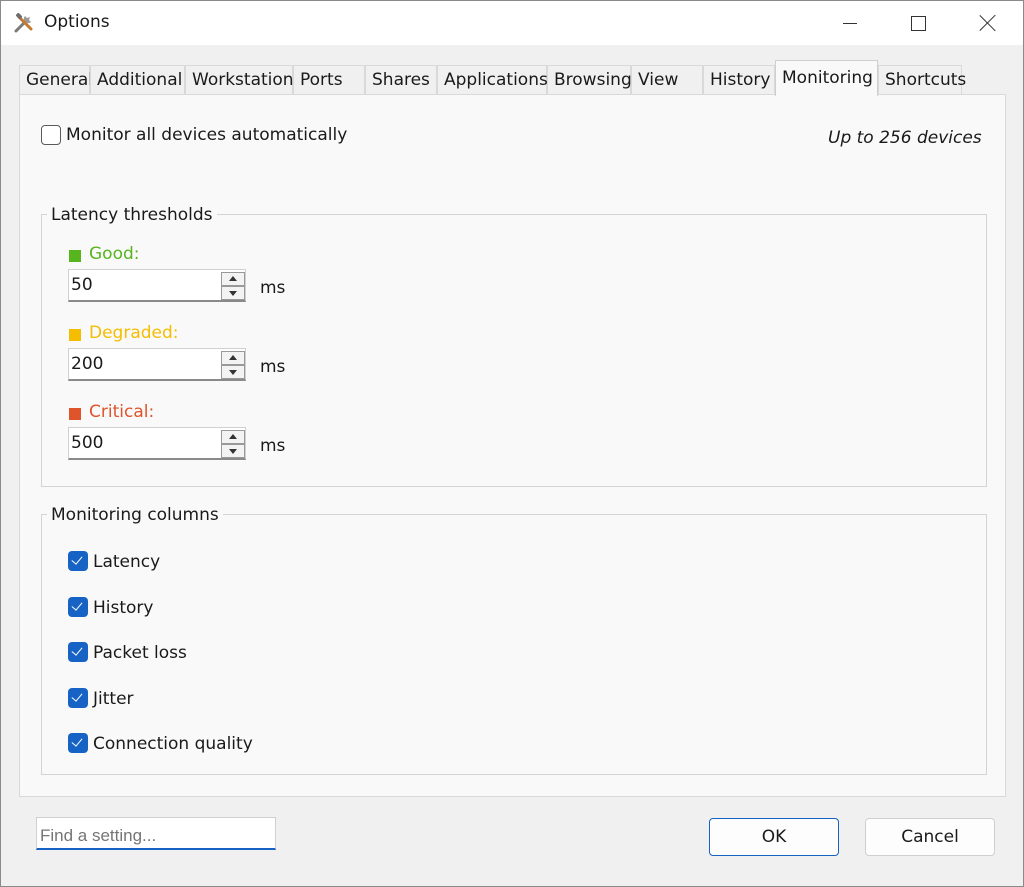 The height and width of the screenshot is (887, 1024). I want to click on degraded-decrement-button, so click(233, 372).